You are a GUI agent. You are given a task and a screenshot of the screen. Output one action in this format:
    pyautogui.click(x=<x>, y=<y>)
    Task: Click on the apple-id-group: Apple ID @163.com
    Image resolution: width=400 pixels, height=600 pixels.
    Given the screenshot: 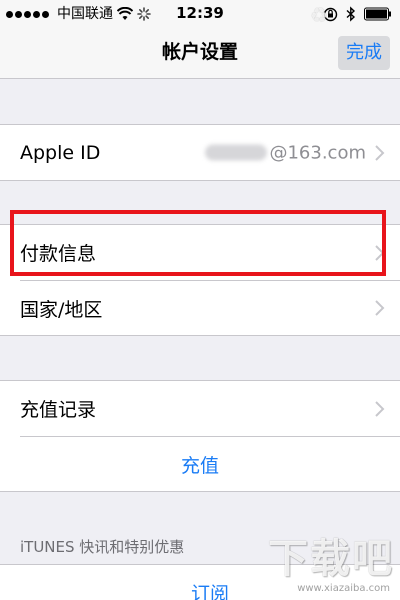 What is the action you would take?
    pyautogui.click(x=200, y=152)
    